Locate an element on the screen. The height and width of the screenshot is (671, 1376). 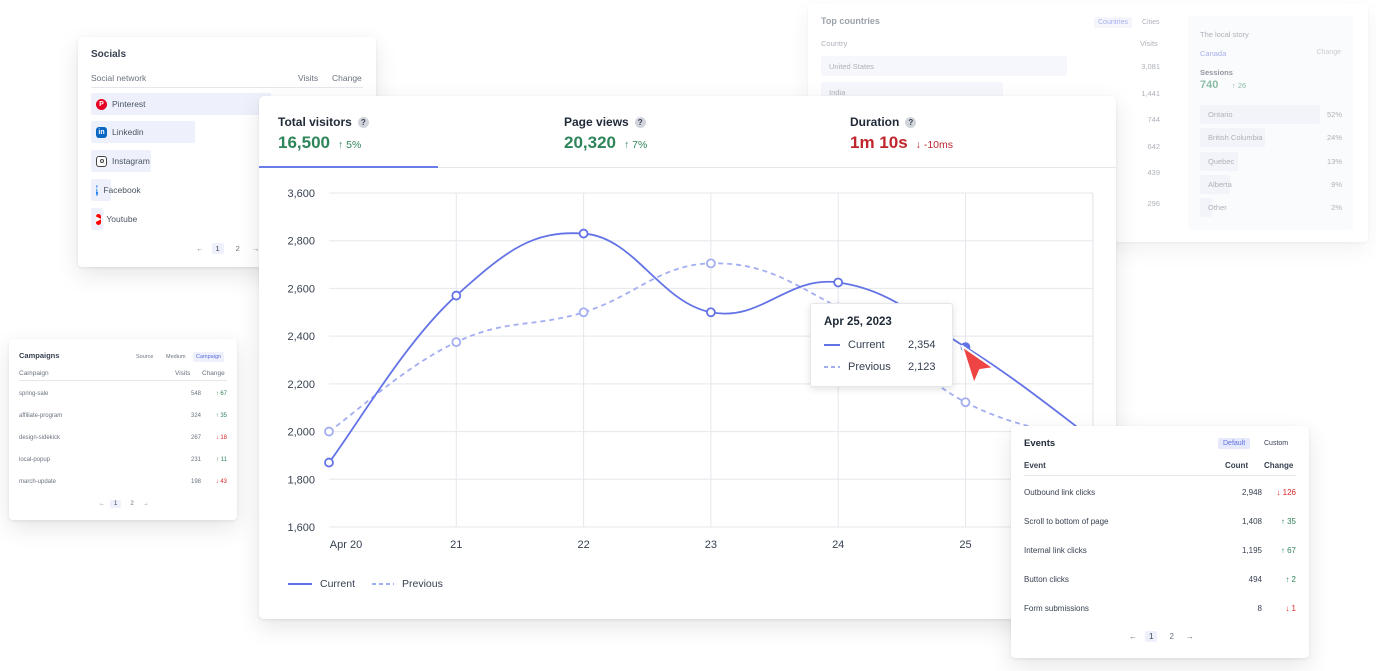
campaign-column-header: Campaign is located at coordinates (34, 373).